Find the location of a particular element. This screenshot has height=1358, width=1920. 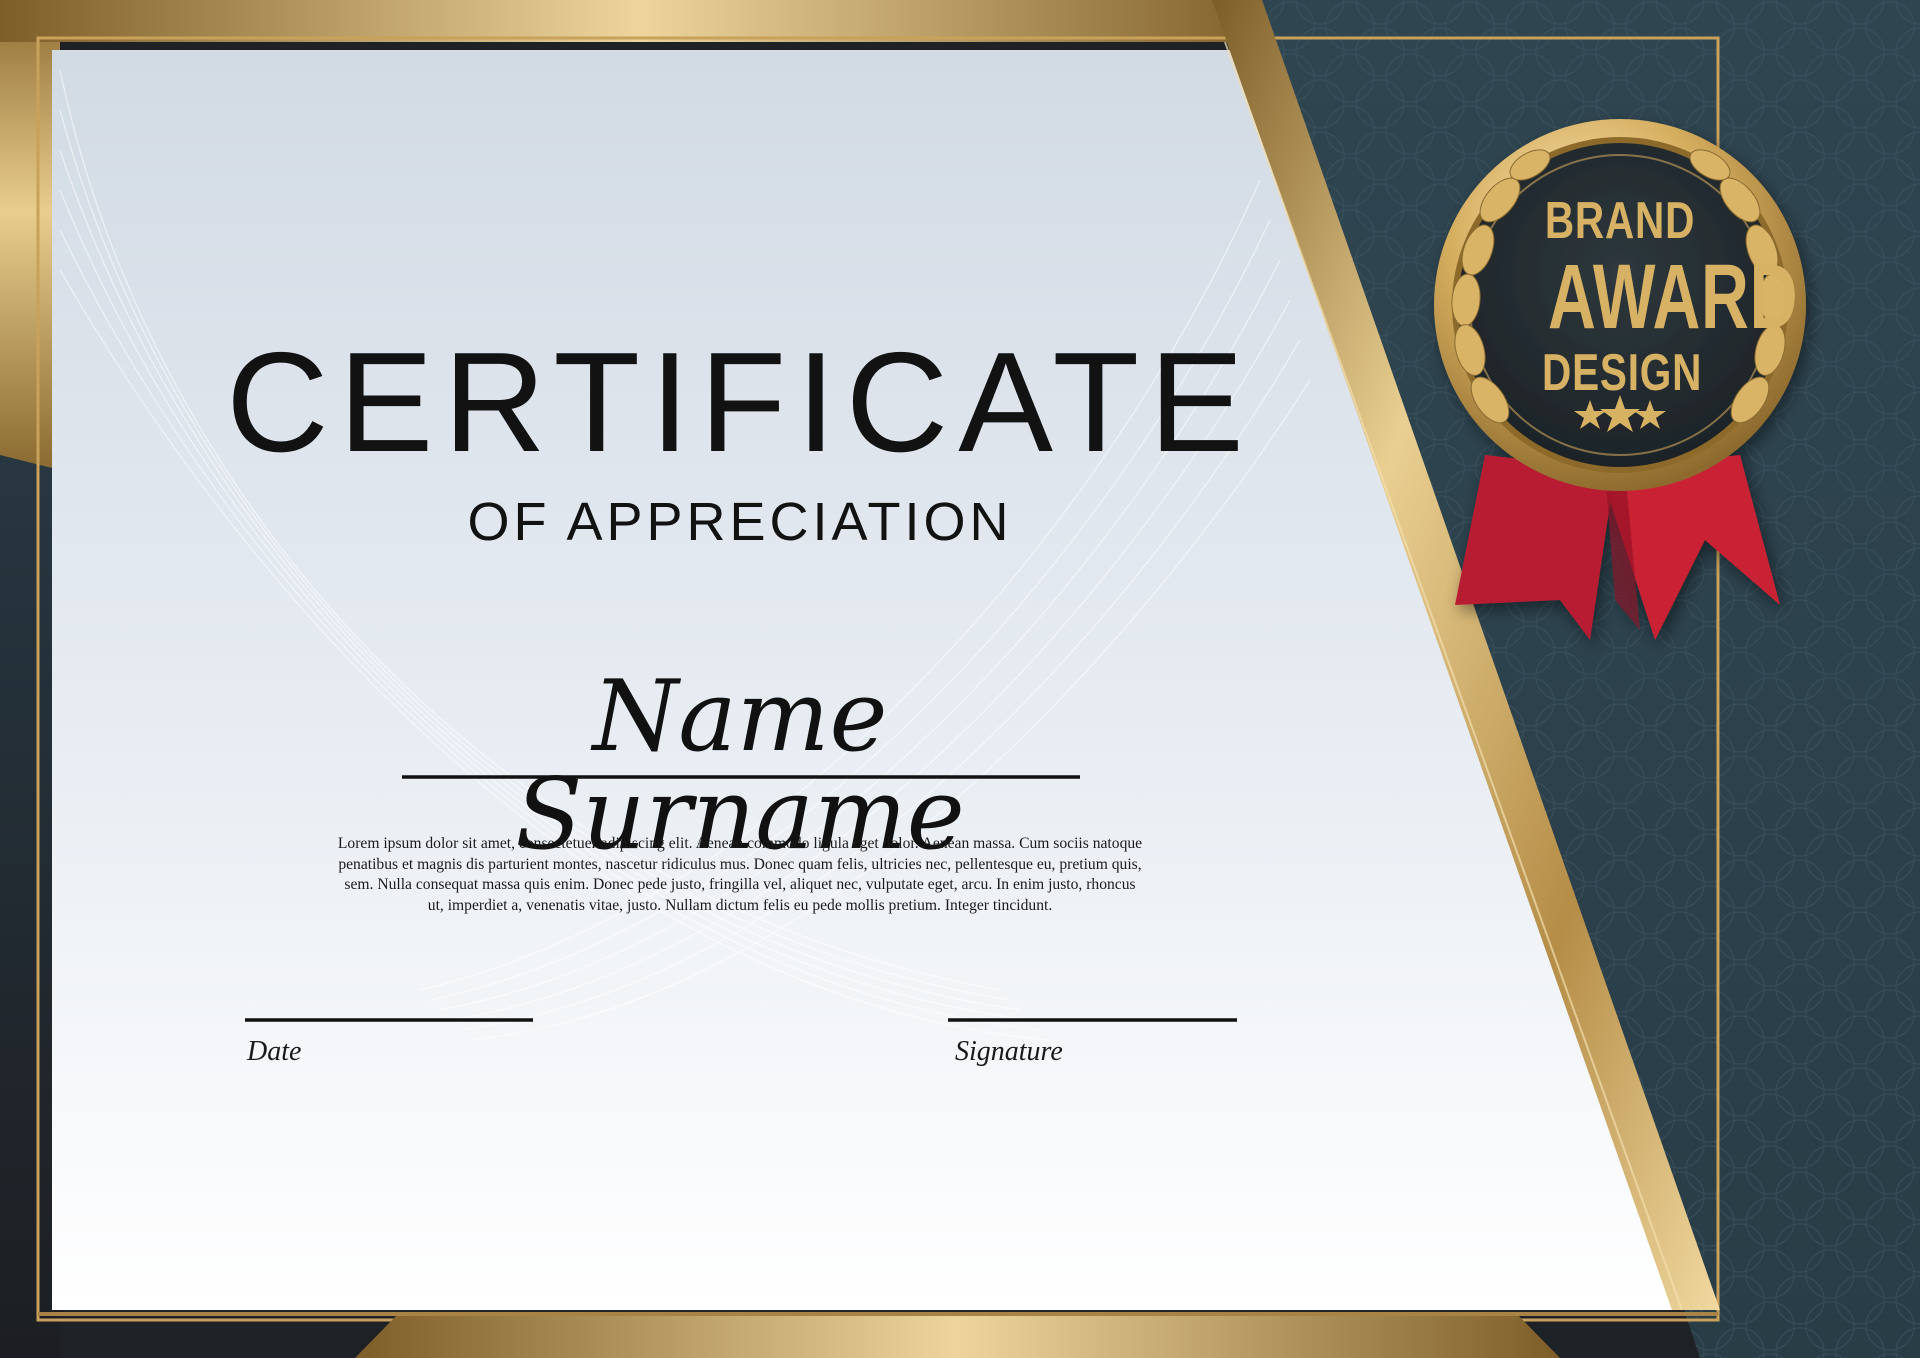

badge-line-award: AWARD is located at coordinates (1673, 297).